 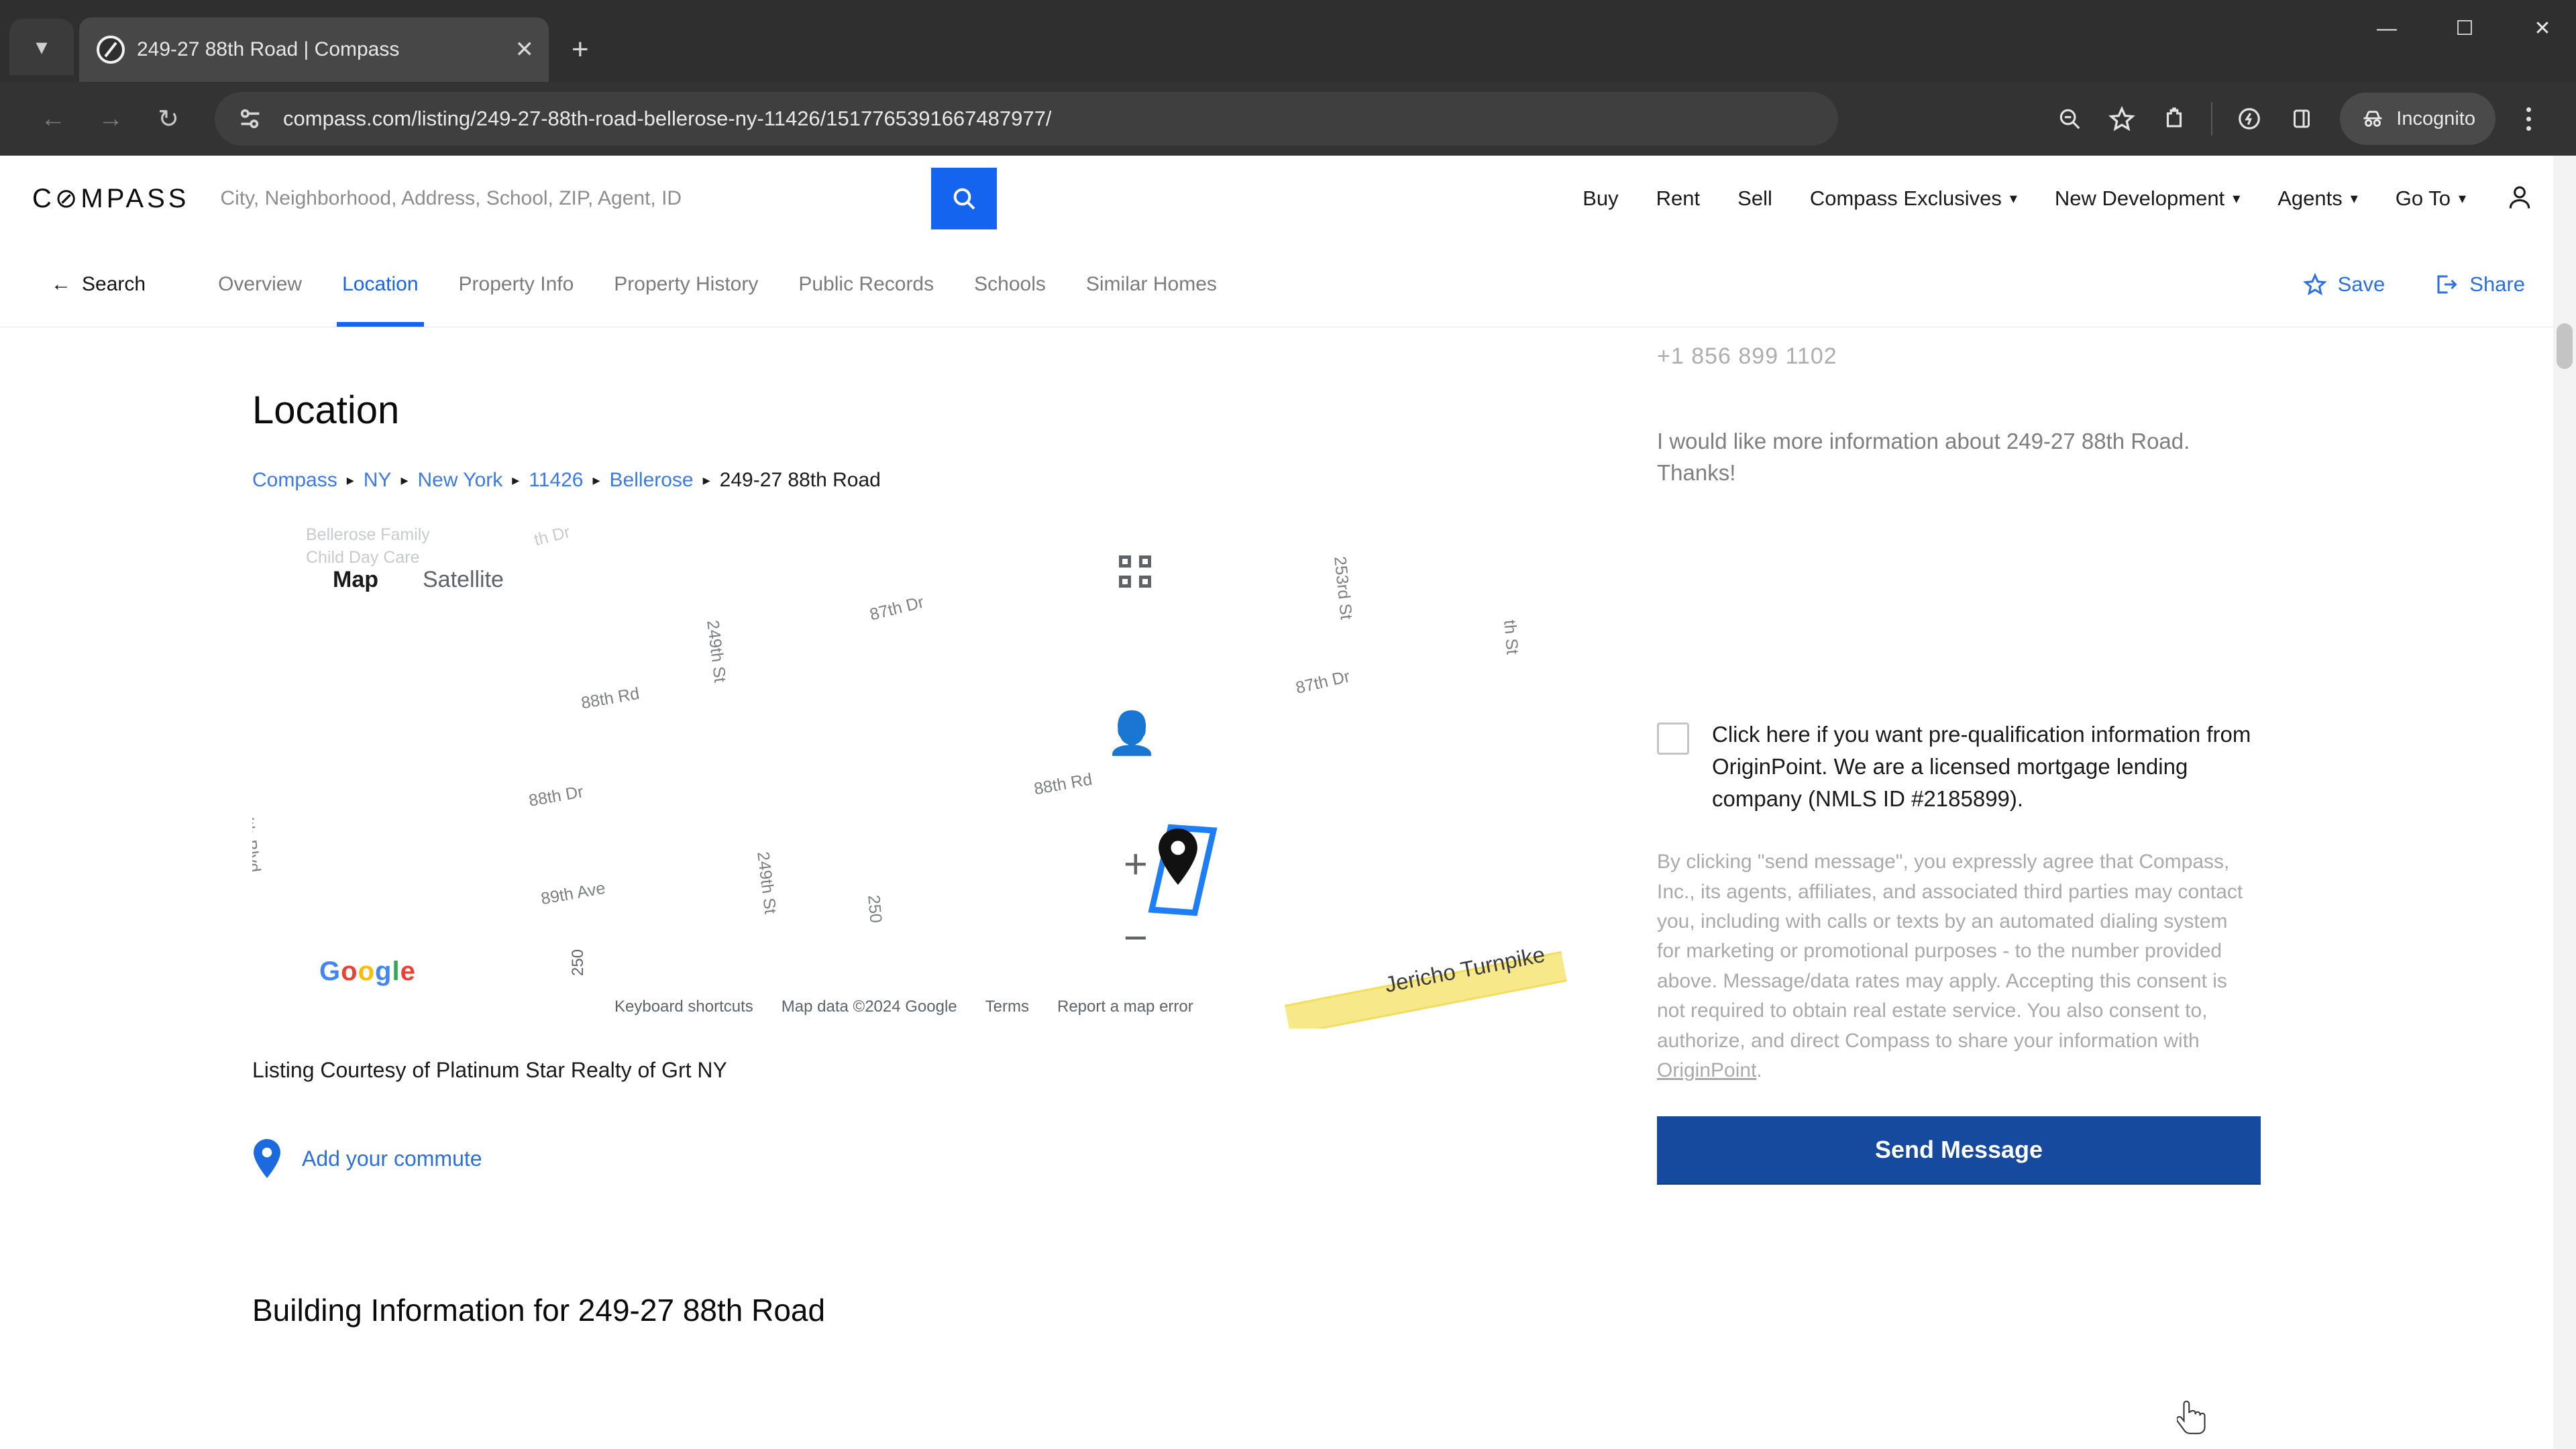 I want to click on tab-public-records: Public Records, so click(x=866, y=284).